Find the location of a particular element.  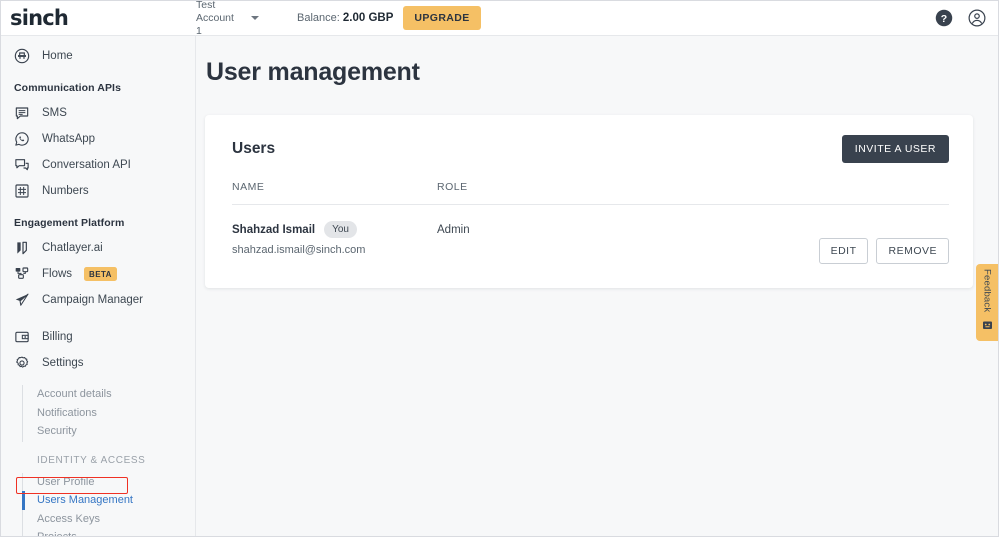

subnav-item-label: Security is located at coordinates (57, 431).